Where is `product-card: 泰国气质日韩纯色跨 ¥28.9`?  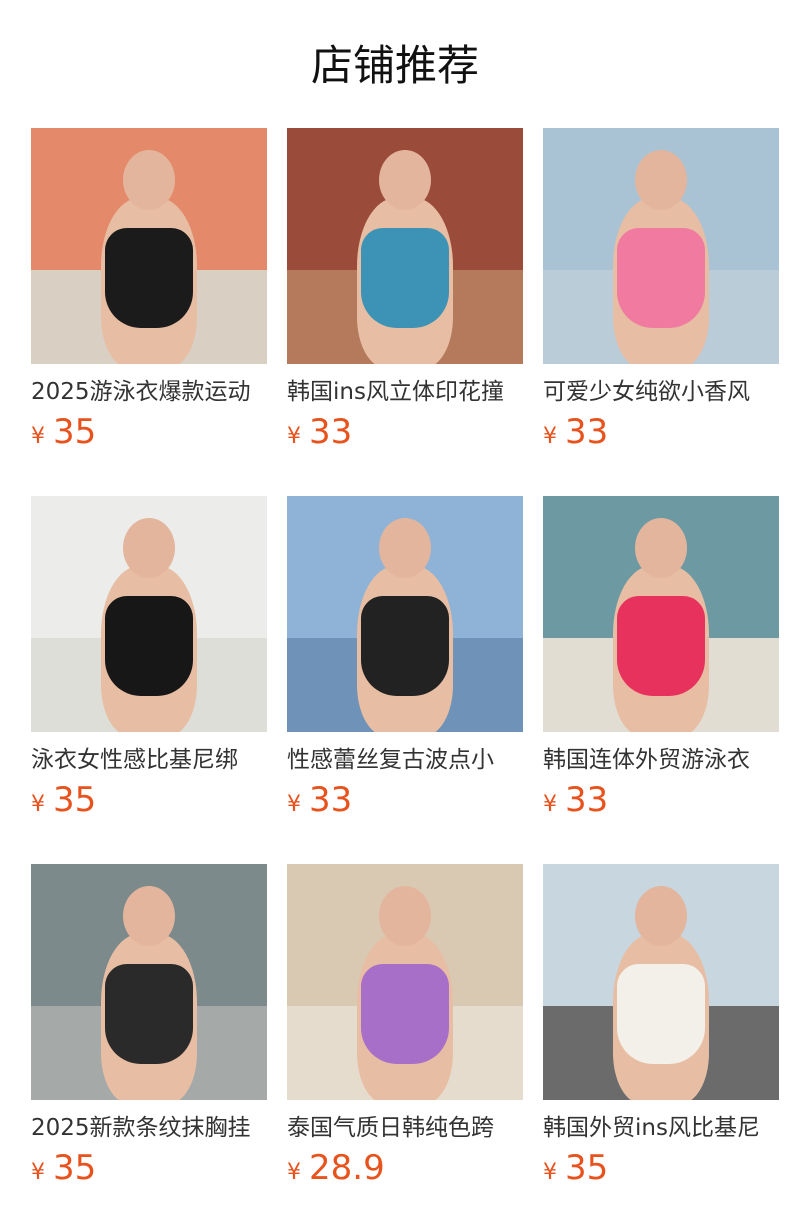
product-card: 泰国气质日韩纯色跨 ¥28.9 is located at coordinates (405, 1048).